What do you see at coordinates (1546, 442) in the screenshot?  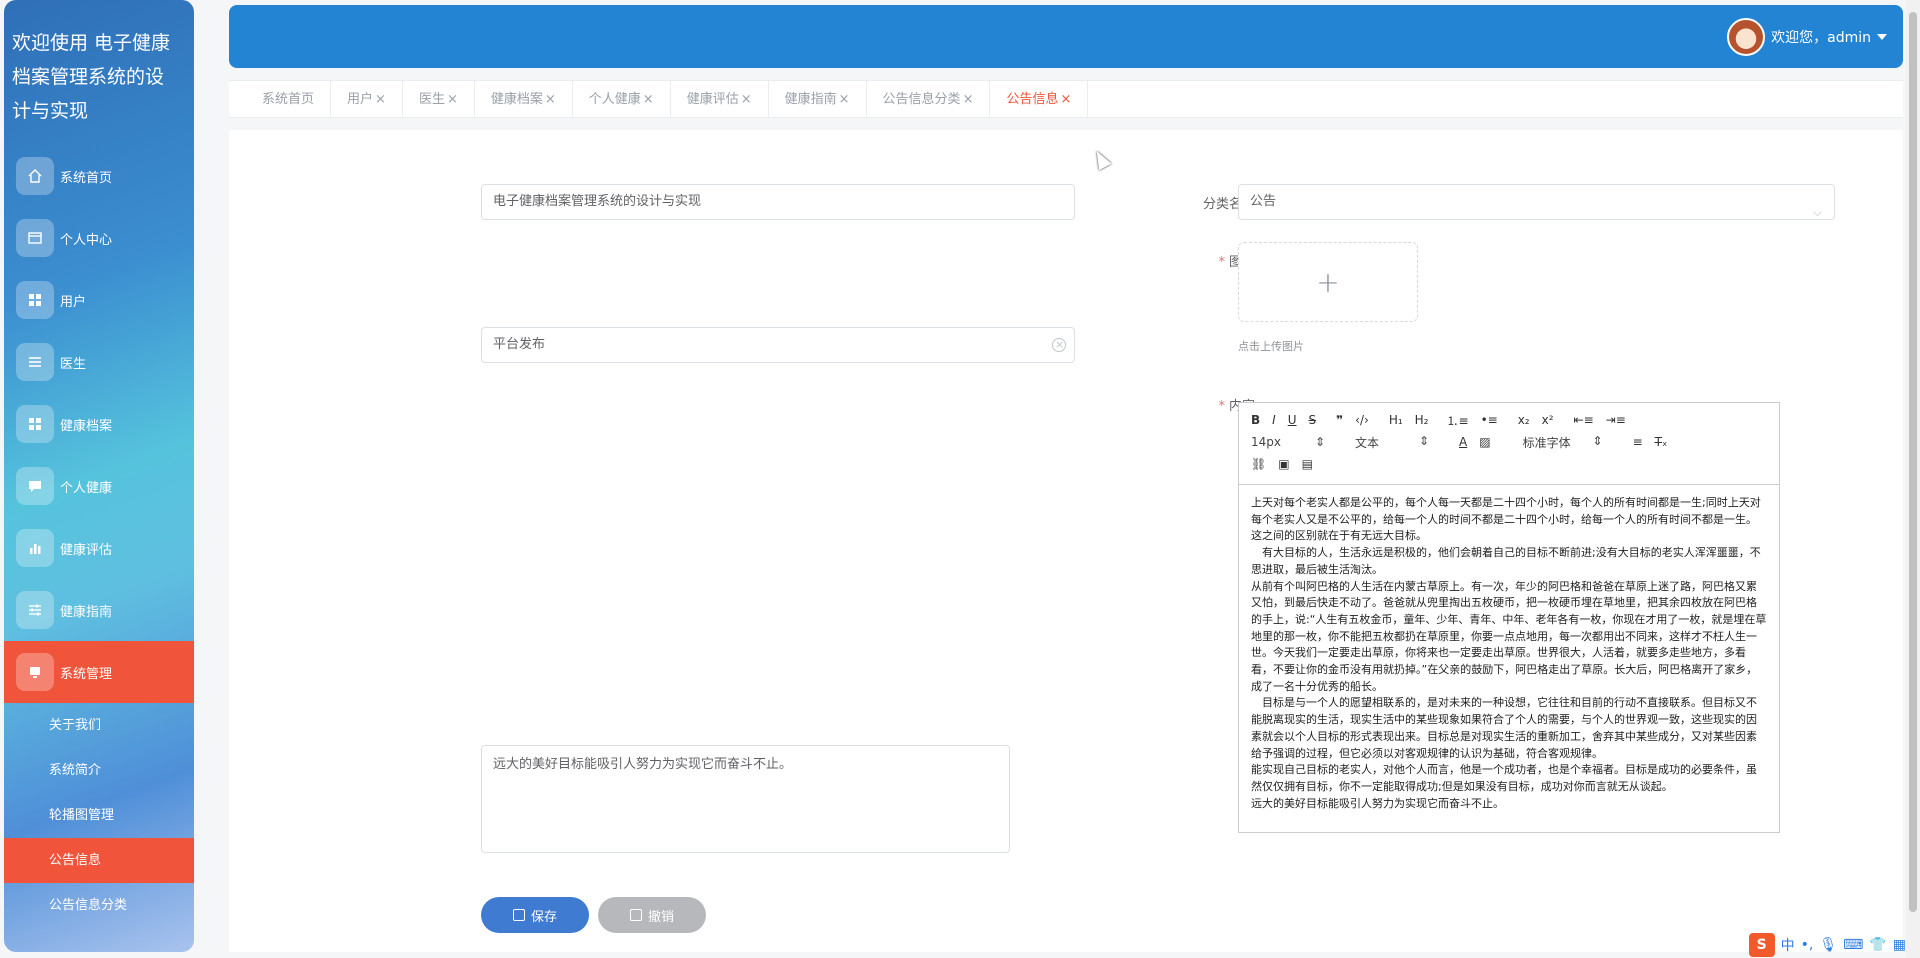 I see `font-family-value: 标准字体` at bounding box center [1546, 442].